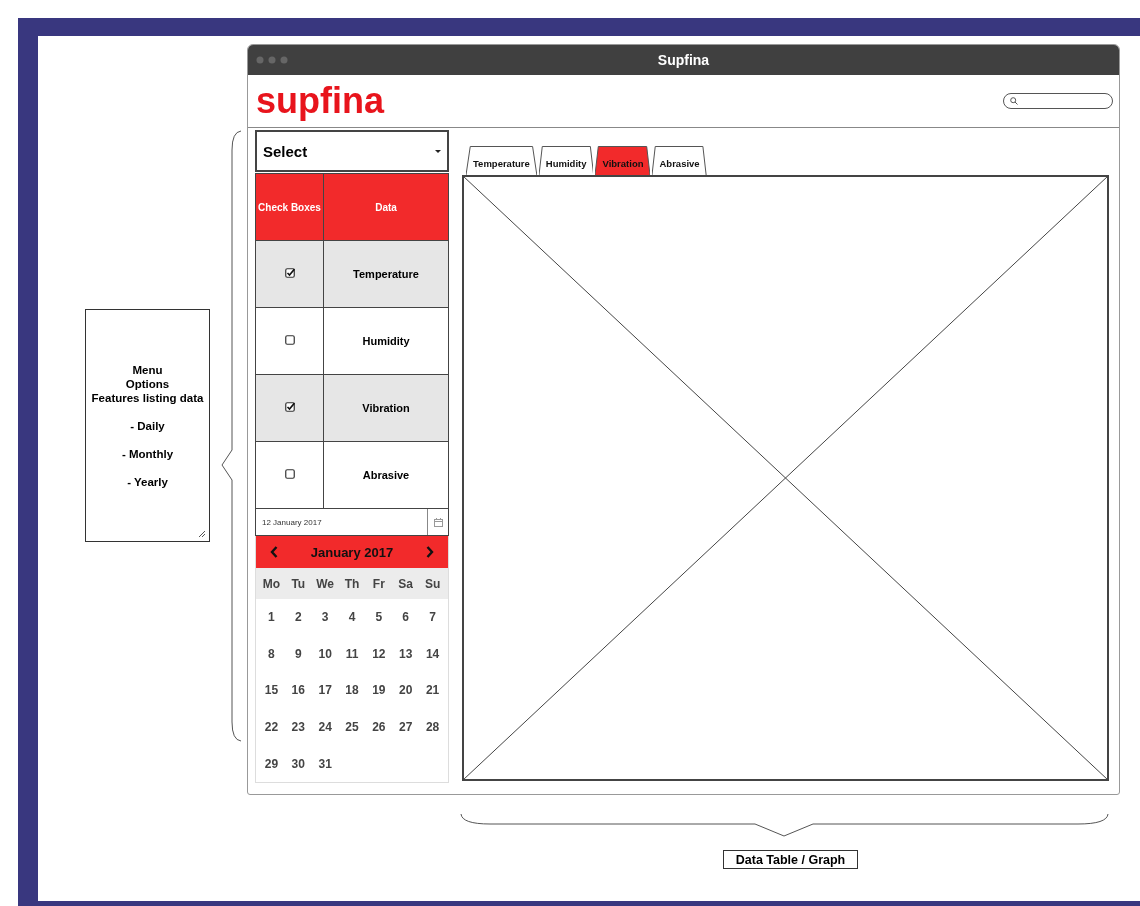 This screenshot has width=1140, height=906. What do you see at coordinates (379, 690) in the screenshot?
I see `calendar-day: 19` at bounding box center [379, 690].